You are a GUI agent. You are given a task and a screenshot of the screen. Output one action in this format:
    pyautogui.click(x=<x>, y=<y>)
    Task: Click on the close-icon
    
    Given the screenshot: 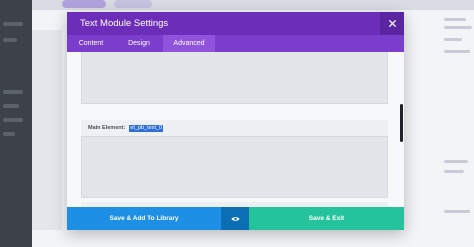 What is the action you would take?
    pyautogui.click(x=392, y=23)
    